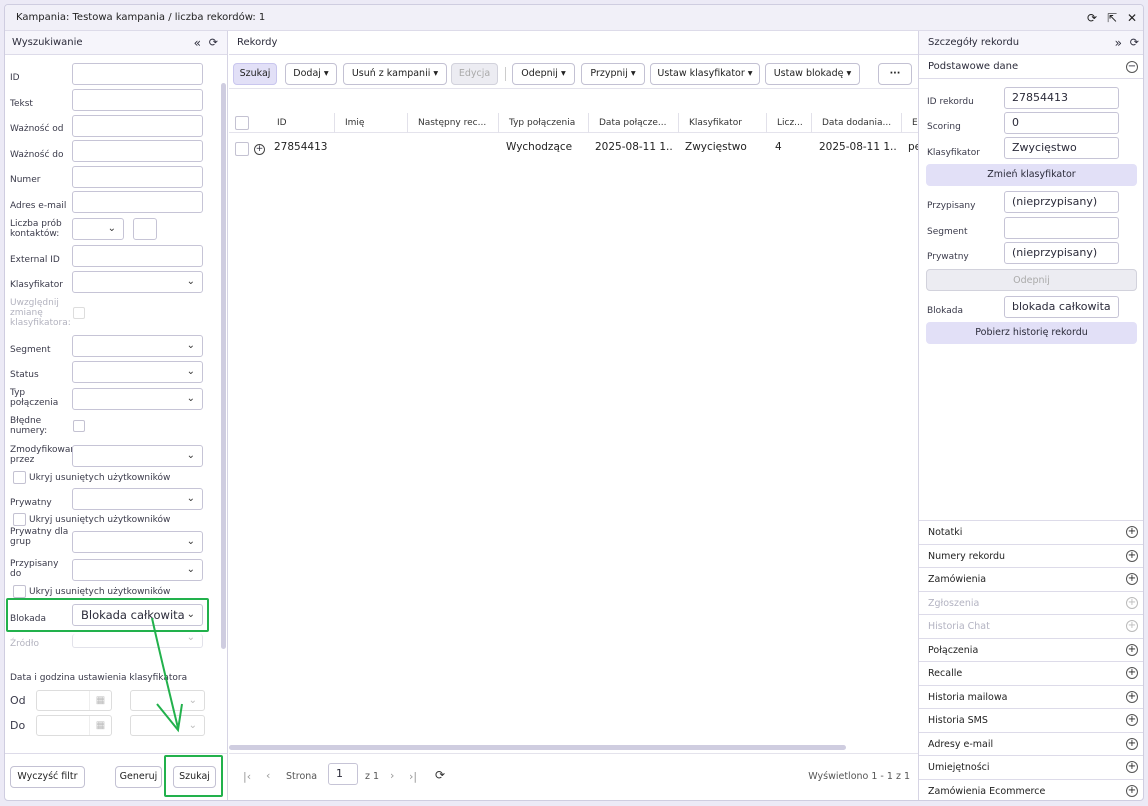 Image resolution: width=1148 pixels, height=806 pixels. Describe the element at coordinates (137, 346) in the screenshot. I see `segment-select: ⌄` at that location.